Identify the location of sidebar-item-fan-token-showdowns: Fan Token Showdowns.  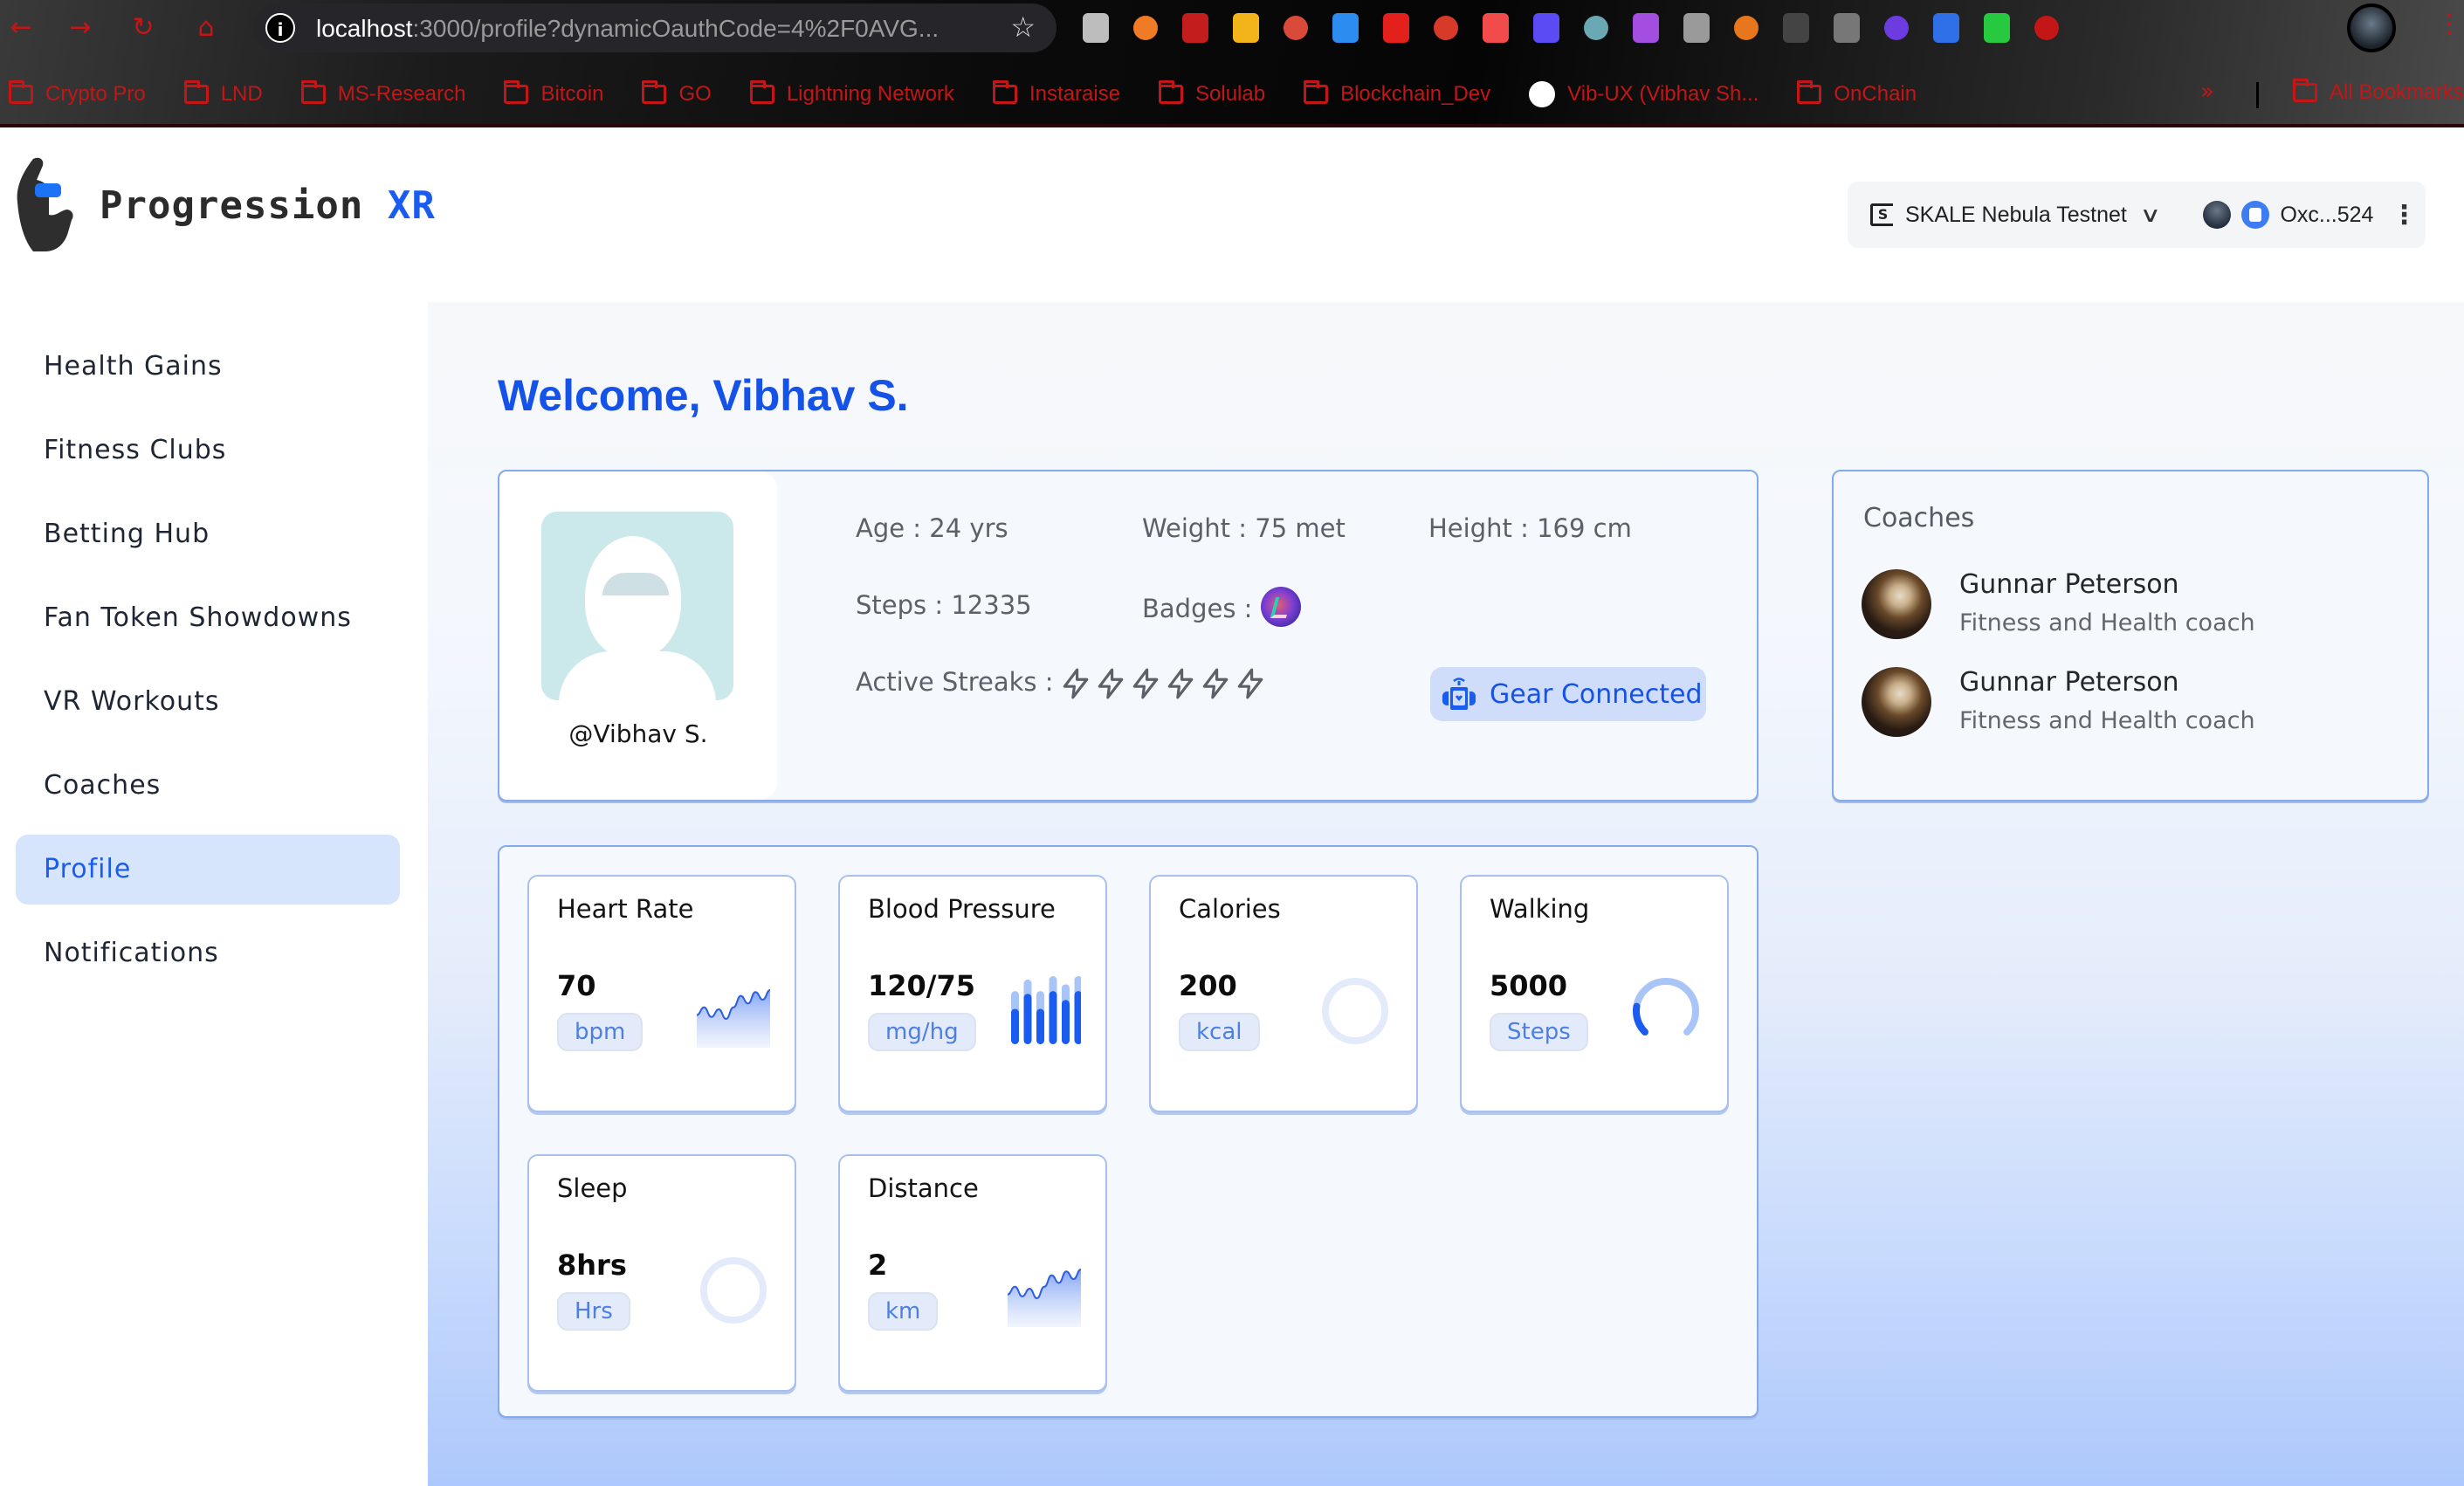
(208, 618).